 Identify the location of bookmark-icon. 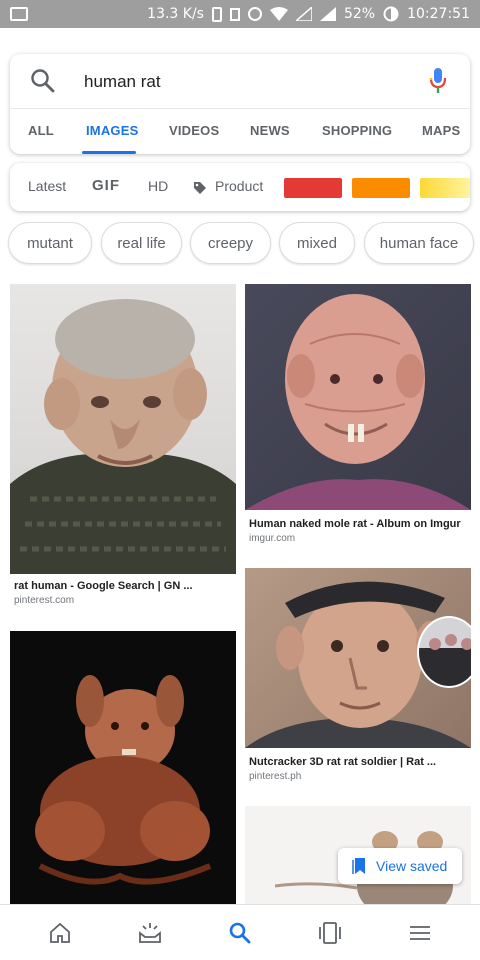
(358, 866).